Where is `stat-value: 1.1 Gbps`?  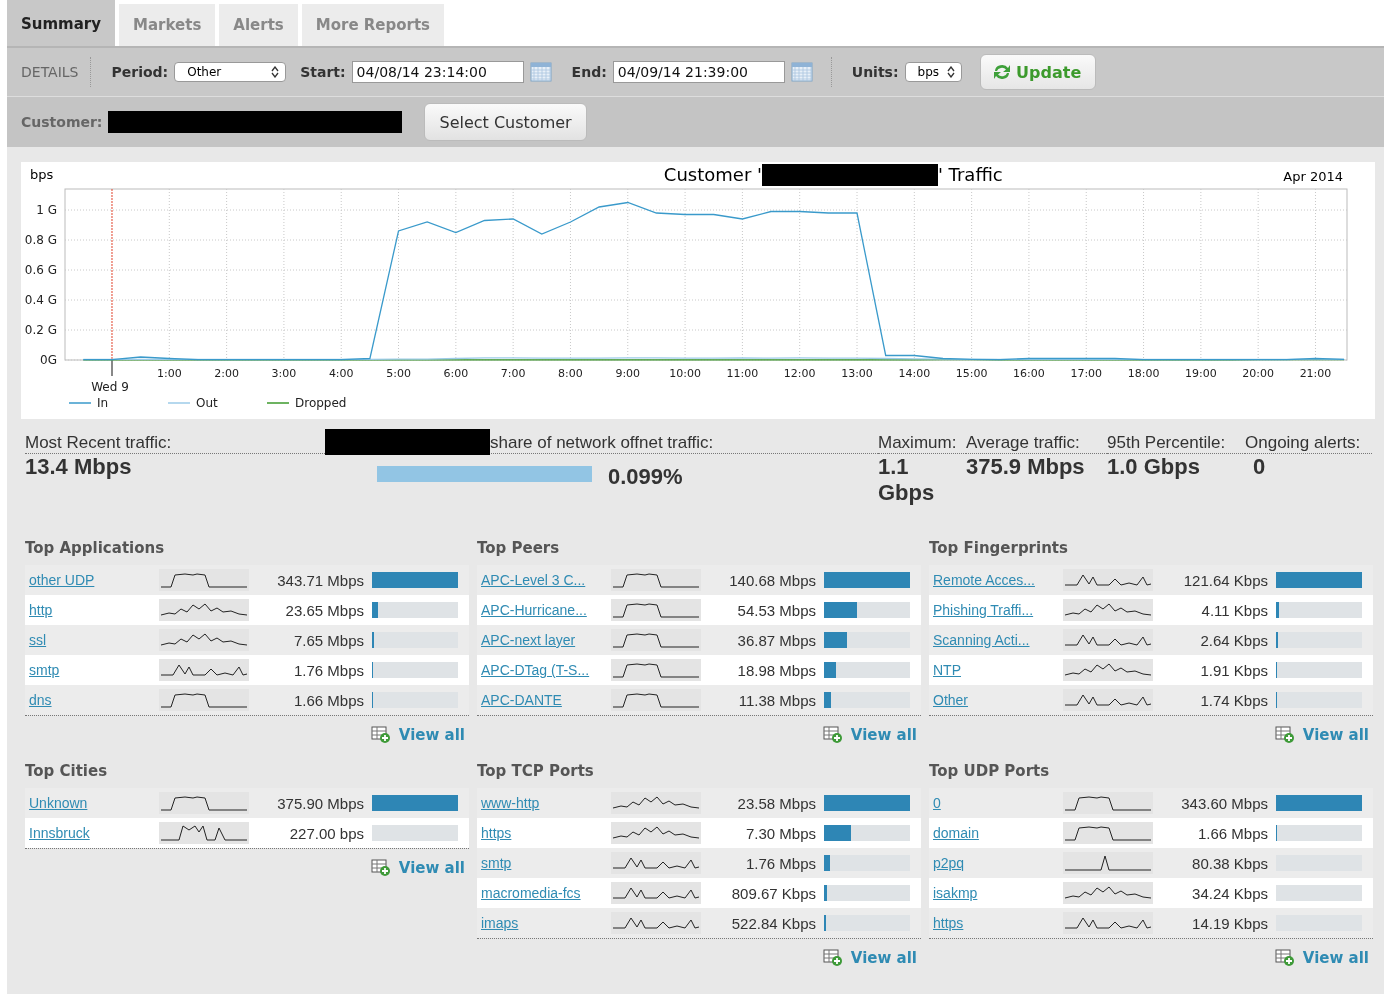
stat-value: 1.1 Gbps is located at coordinates (907, 480).